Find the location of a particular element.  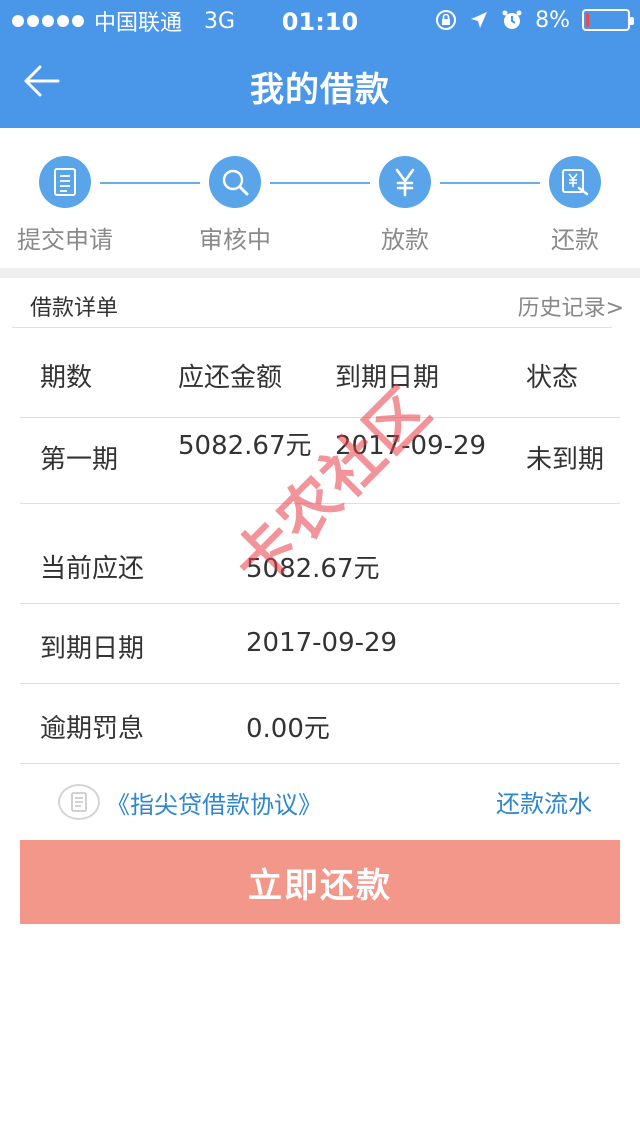

alarm-clock-icon is located at coordinates (512, 19).